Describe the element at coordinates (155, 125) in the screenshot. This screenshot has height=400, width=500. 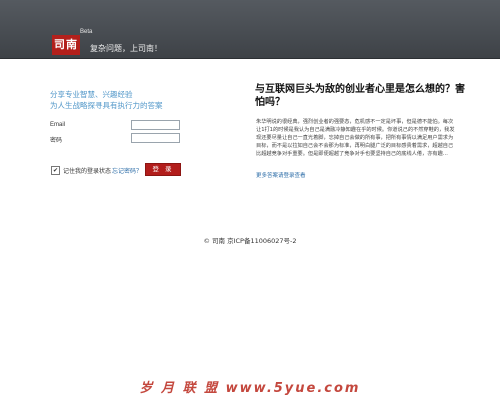
I see `email-field` at that location.